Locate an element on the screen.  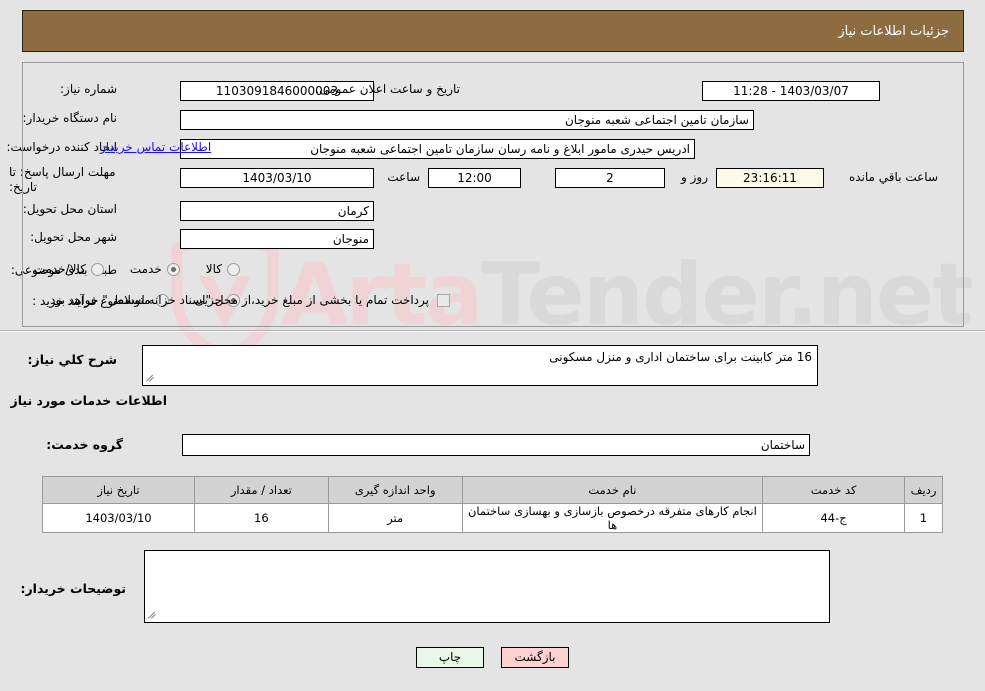
col-quantity: تعداد / مقدار is located at coordinates (261, 490).